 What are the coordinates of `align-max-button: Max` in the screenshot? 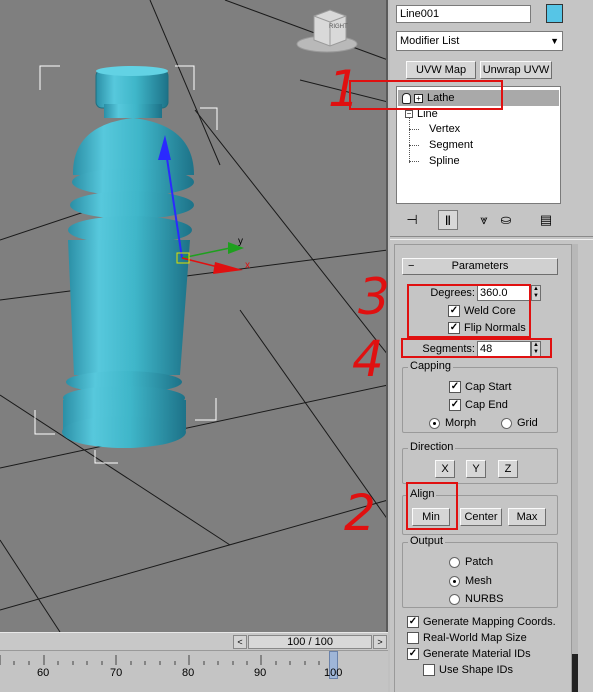 It's located at (527, 517).